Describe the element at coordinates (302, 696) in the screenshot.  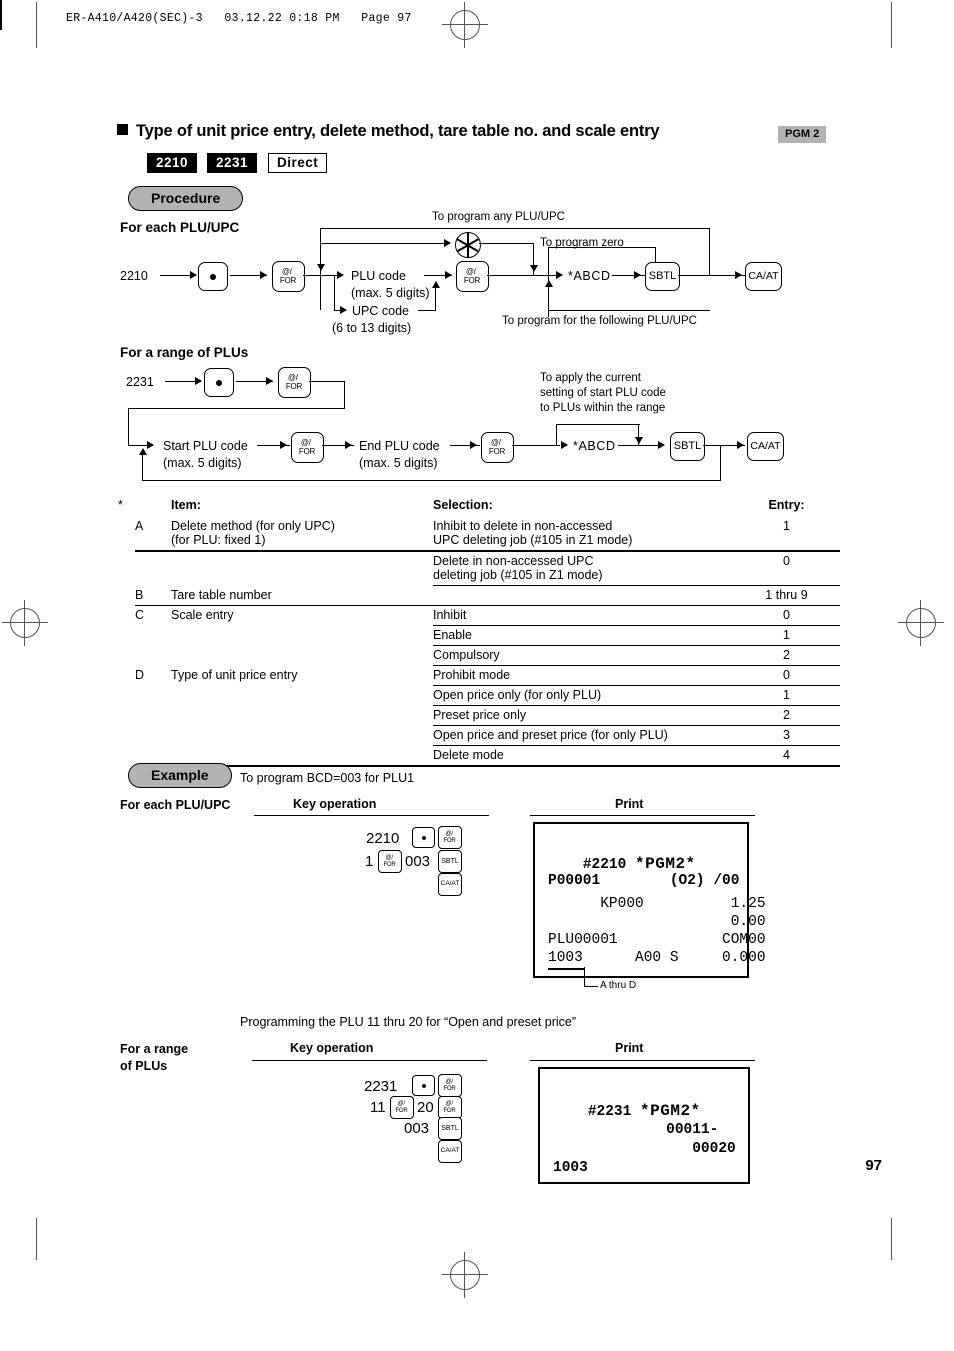
I see `row-item-blank` at that location.